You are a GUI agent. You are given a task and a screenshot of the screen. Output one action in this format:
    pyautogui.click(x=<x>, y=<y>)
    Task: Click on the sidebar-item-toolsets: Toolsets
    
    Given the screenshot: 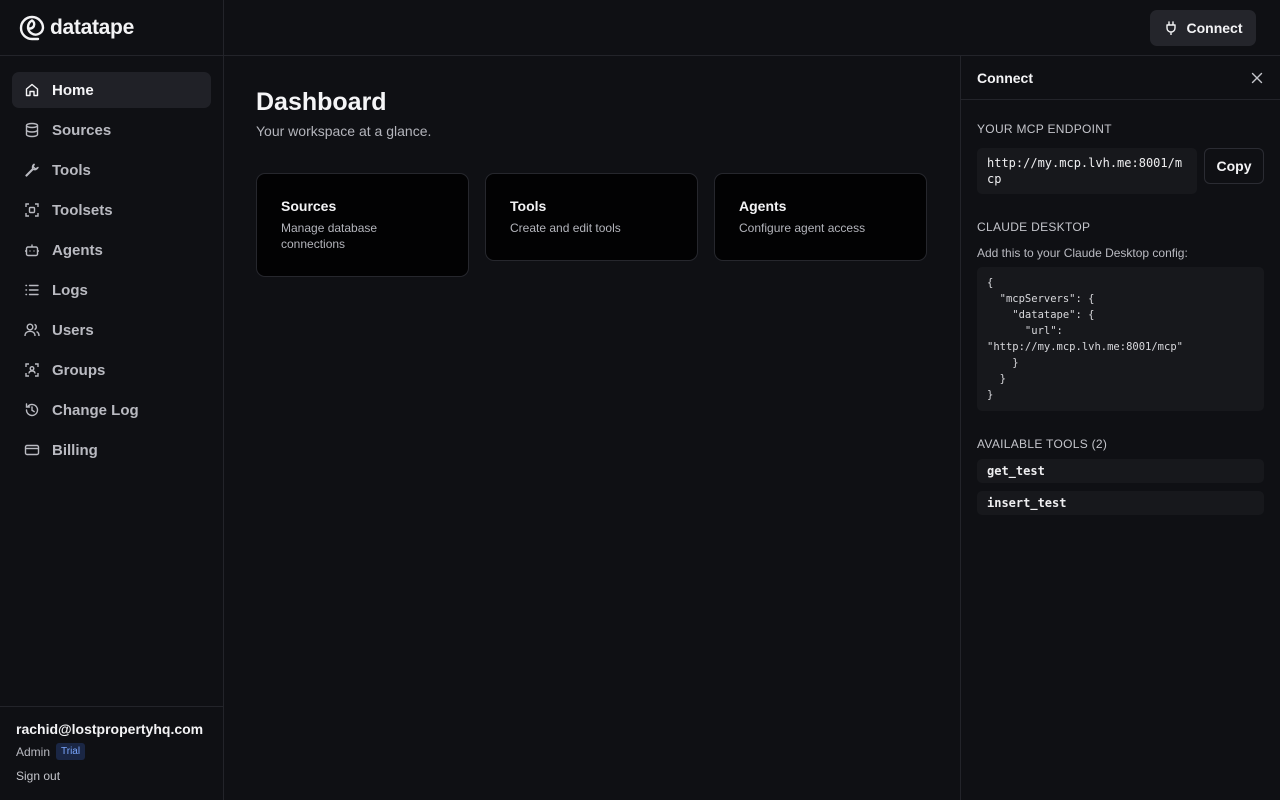 What is the action you would take?
    pyautogui.click(x=111, y=210)
    